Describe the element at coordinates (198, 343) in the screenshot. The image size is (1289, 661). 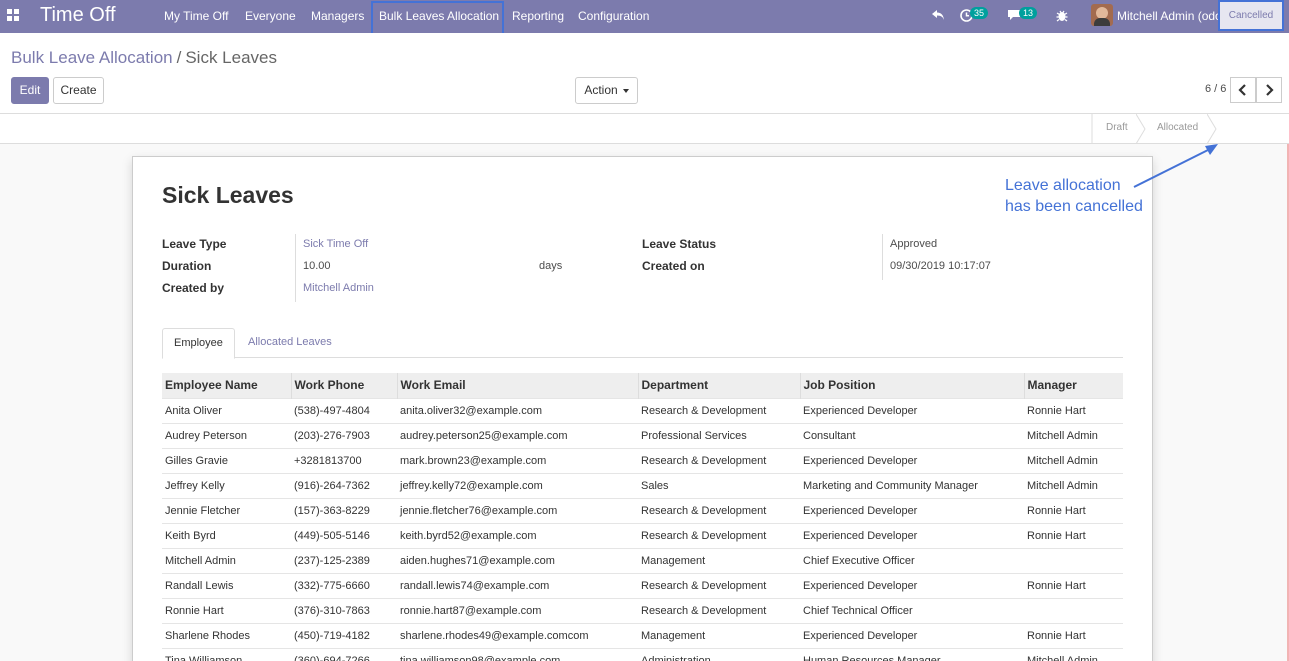
I see `tab-employee: Employee` at that location.